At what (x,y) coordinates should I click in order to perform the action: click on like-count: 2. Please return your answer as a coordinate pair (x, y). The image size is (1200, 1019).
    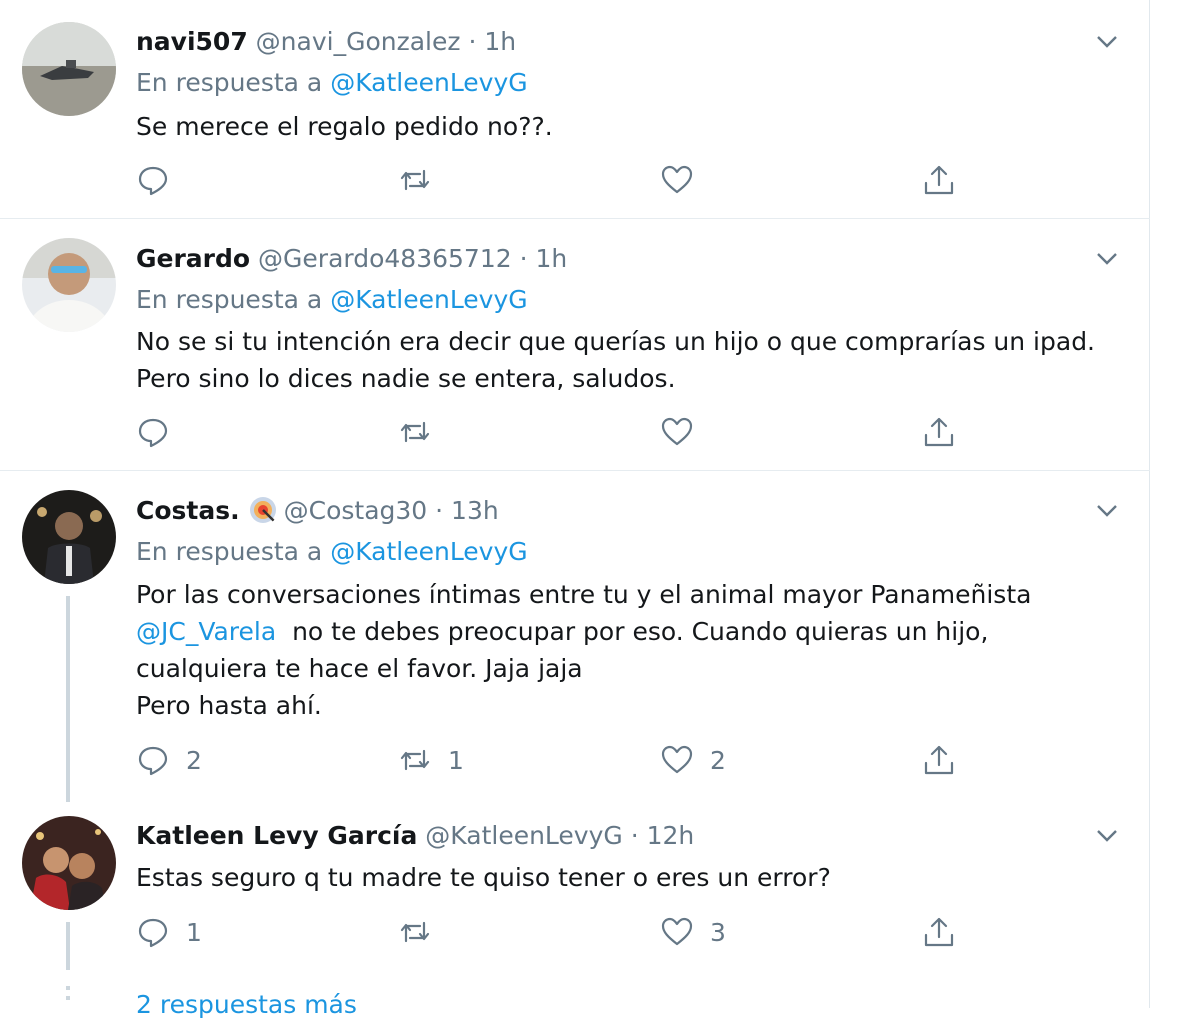
    Looking at the image, I should click on (718, 760).